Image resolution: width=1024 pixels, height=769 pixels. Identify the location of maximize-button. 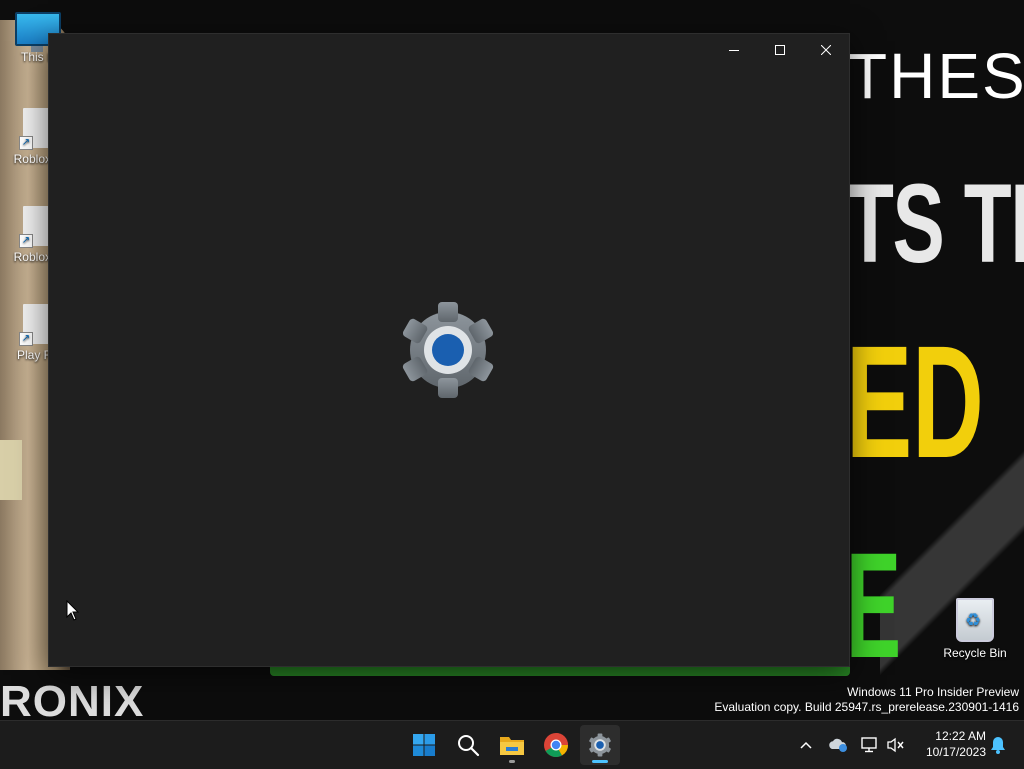
(780, 50).